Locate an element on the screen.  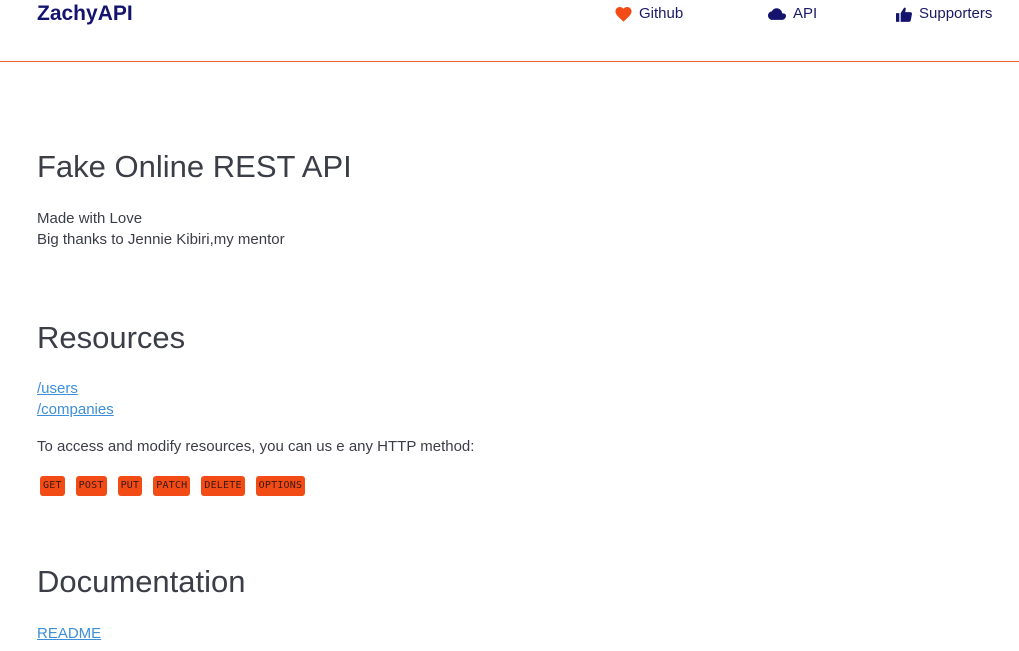
hero-line-love: Made with Love is located at coordinates (90, 218).